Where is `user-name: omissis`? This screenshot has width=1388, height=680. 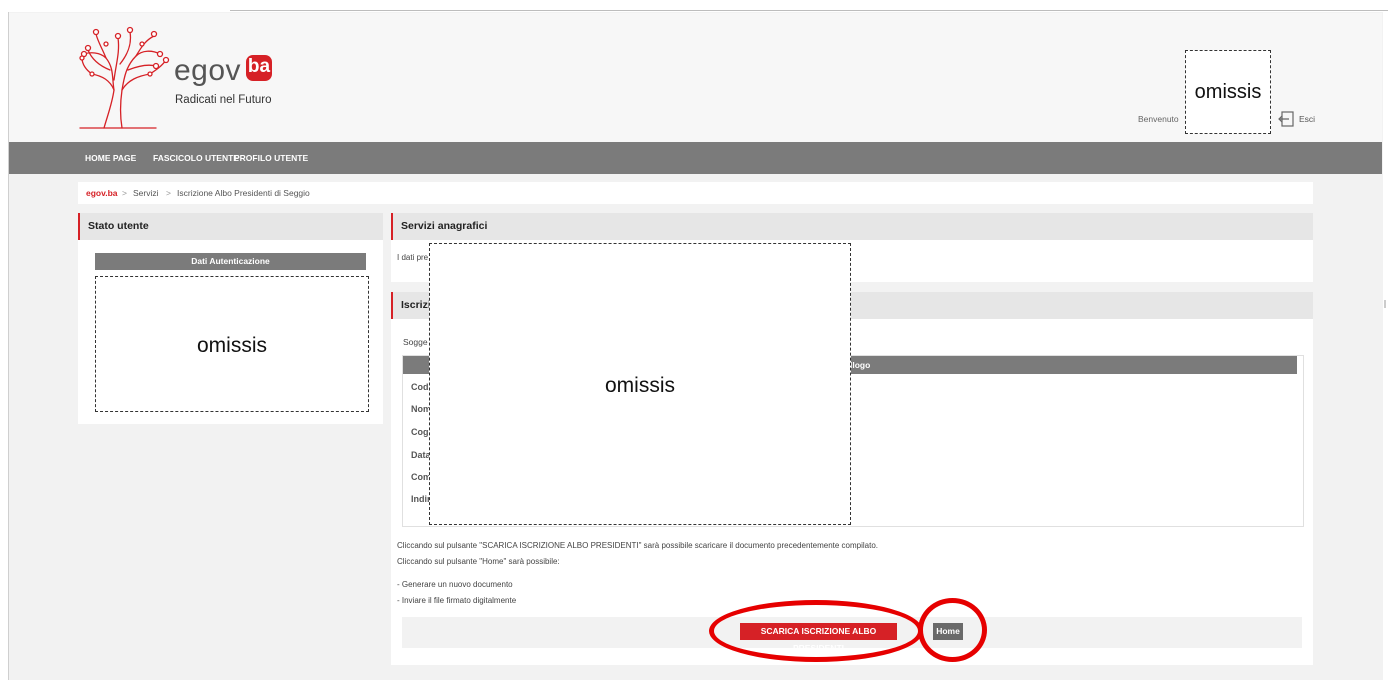
user-name: omissis is located at coordinates (1228, 92).